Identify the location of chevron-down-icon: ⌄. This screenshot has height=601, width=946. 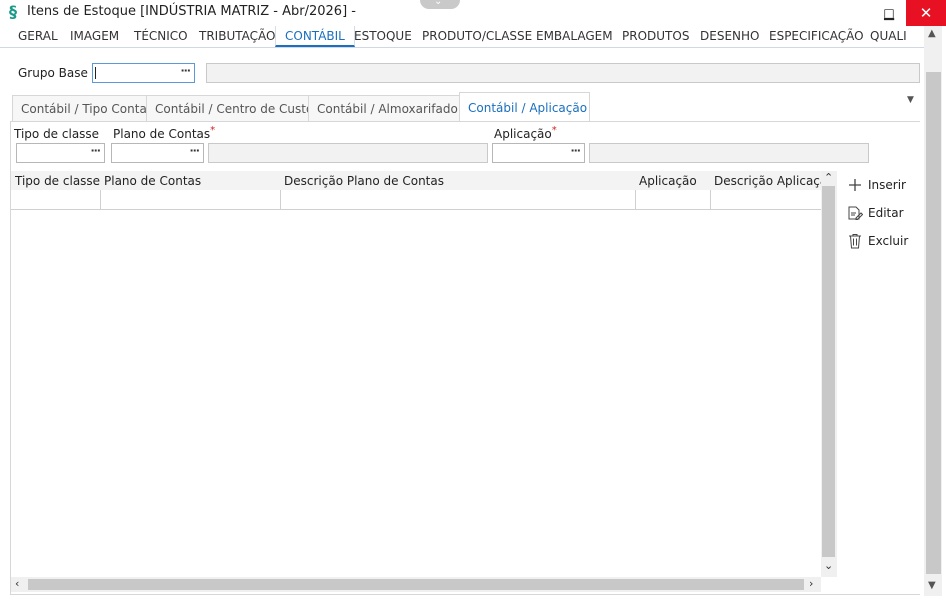
(438, 3).